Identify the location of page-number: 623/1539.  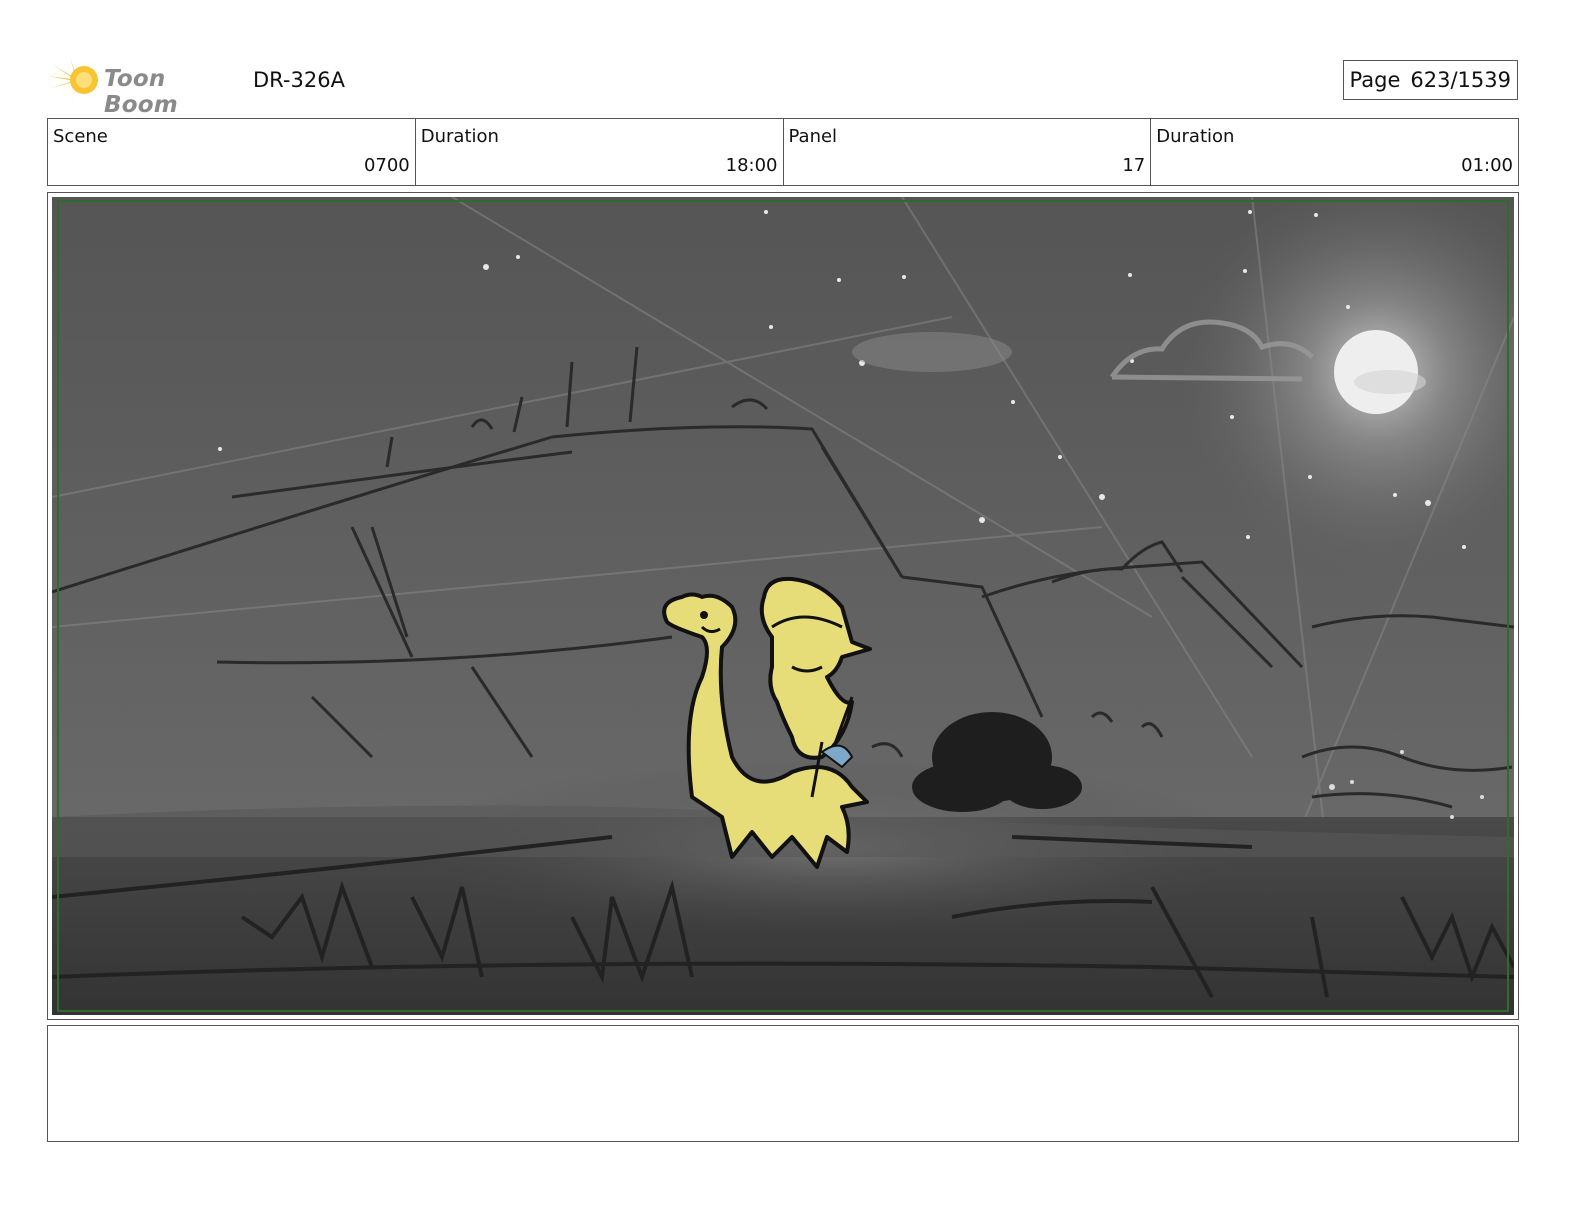
(1460, 80).